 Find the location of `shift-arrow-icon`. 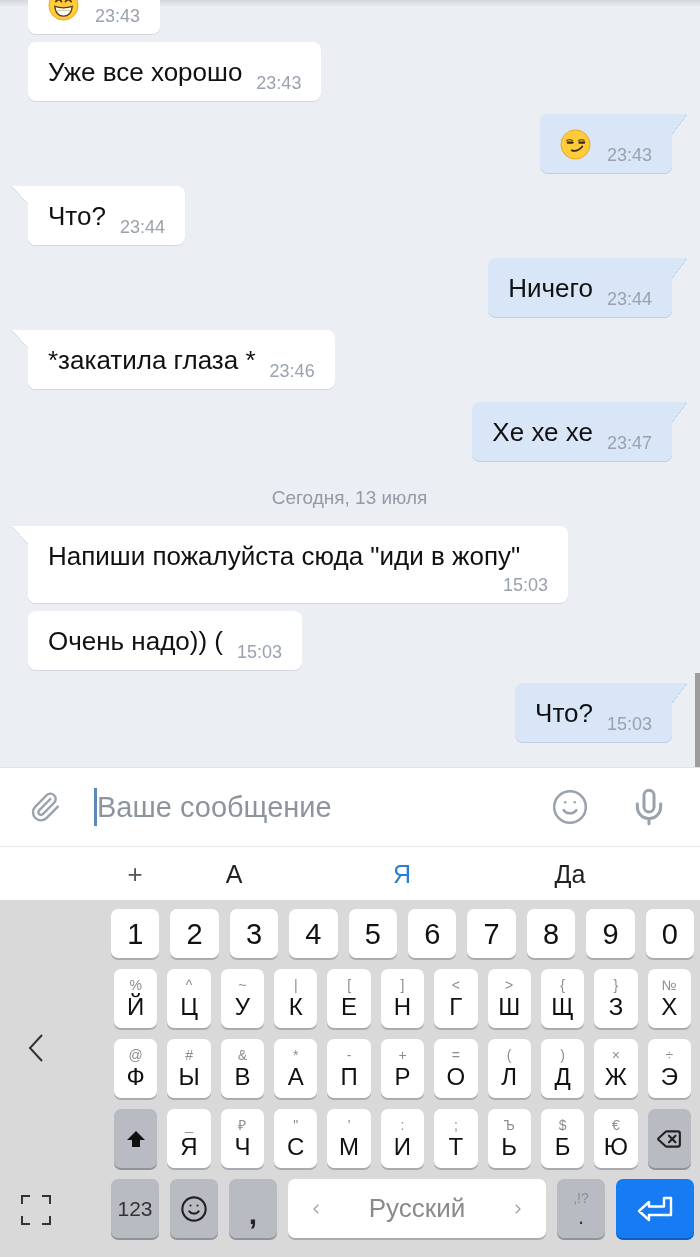

shift-arrow-icon is located at coordinates (135, 1138).